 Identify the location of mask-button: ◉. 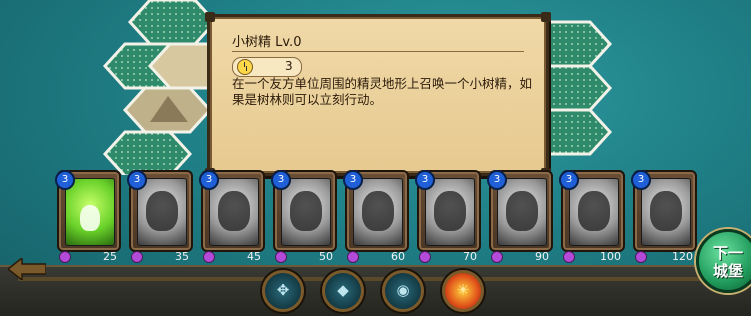
(403, 291).